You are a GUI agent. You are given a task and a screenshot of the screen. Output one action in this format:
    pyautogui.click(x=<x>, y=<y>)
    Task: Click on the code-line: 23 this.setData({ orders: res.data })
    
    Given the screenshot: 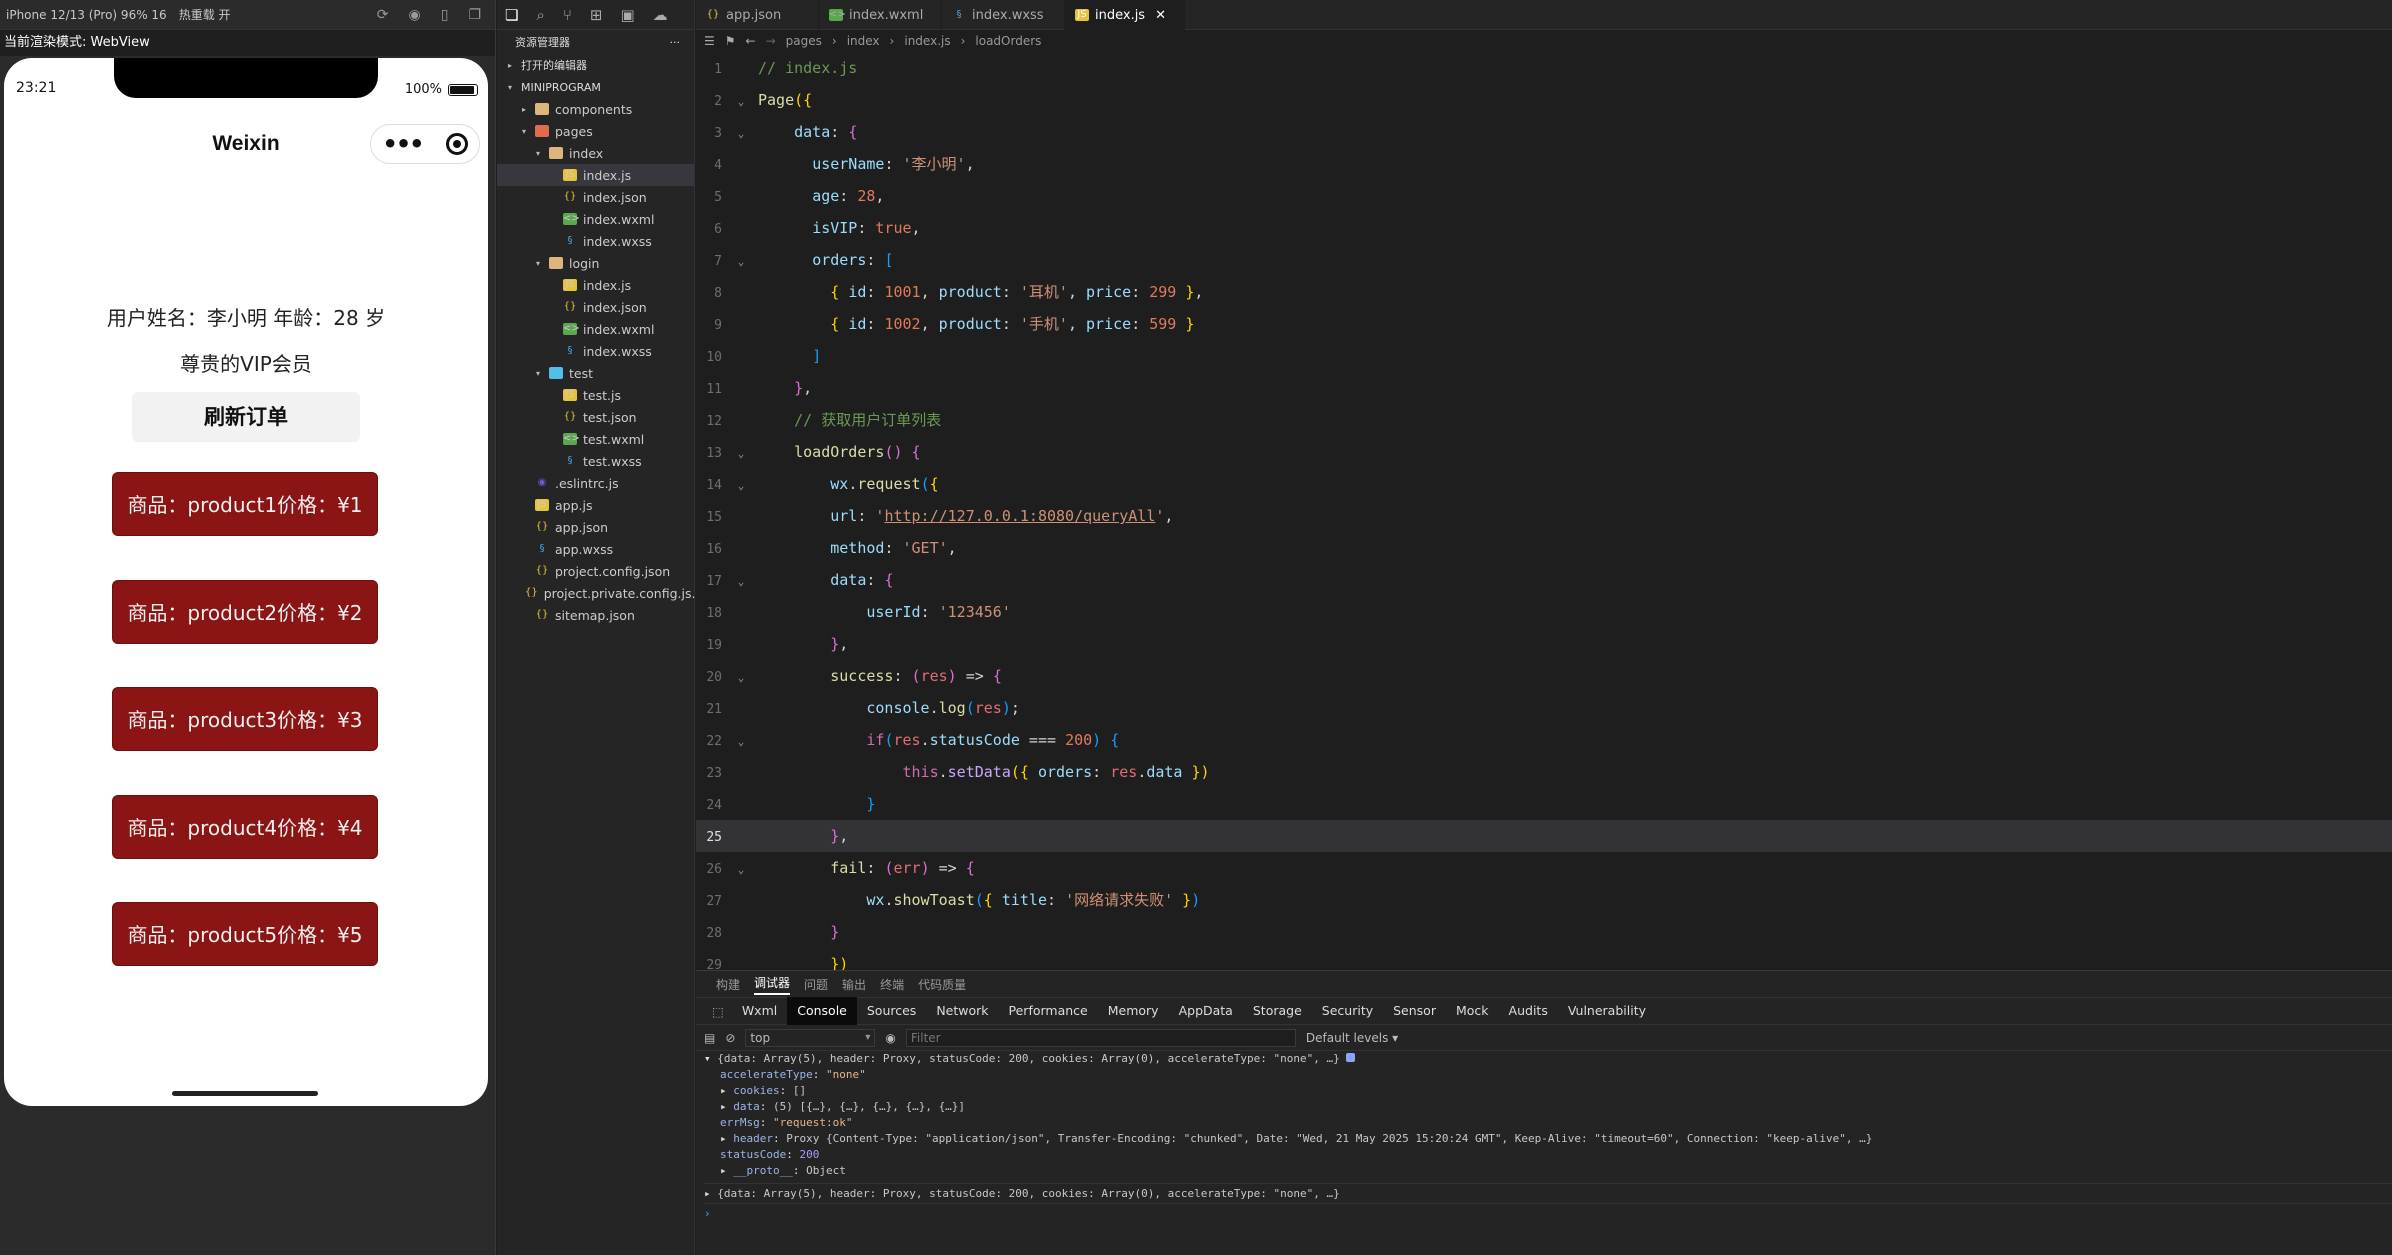 What is the action you would take?
    pyautogui.click(x=1544, y=772)
    